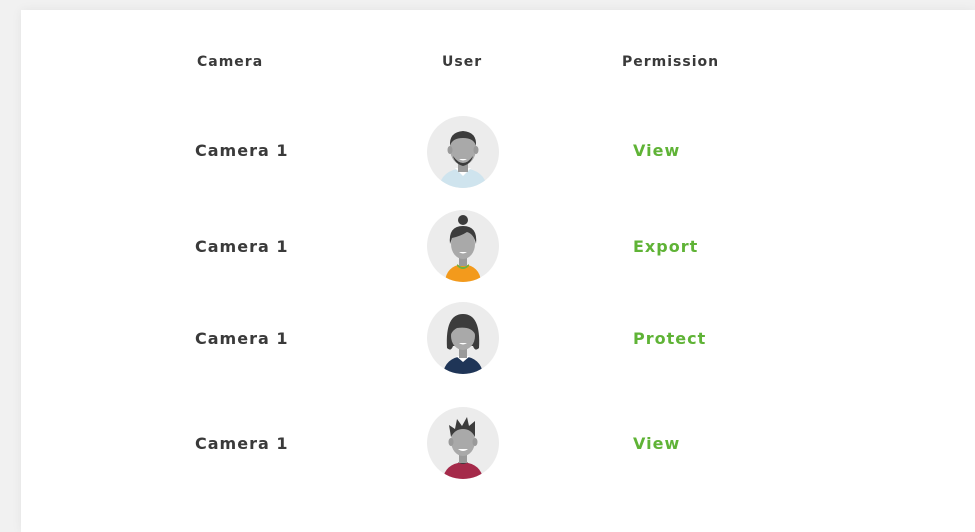 The height and width of the screenshot is (532, 975). What do you see at coordinates (666, 246) in the screenshot?
I see `permission-value: Export` at bounding box center [666, 246].